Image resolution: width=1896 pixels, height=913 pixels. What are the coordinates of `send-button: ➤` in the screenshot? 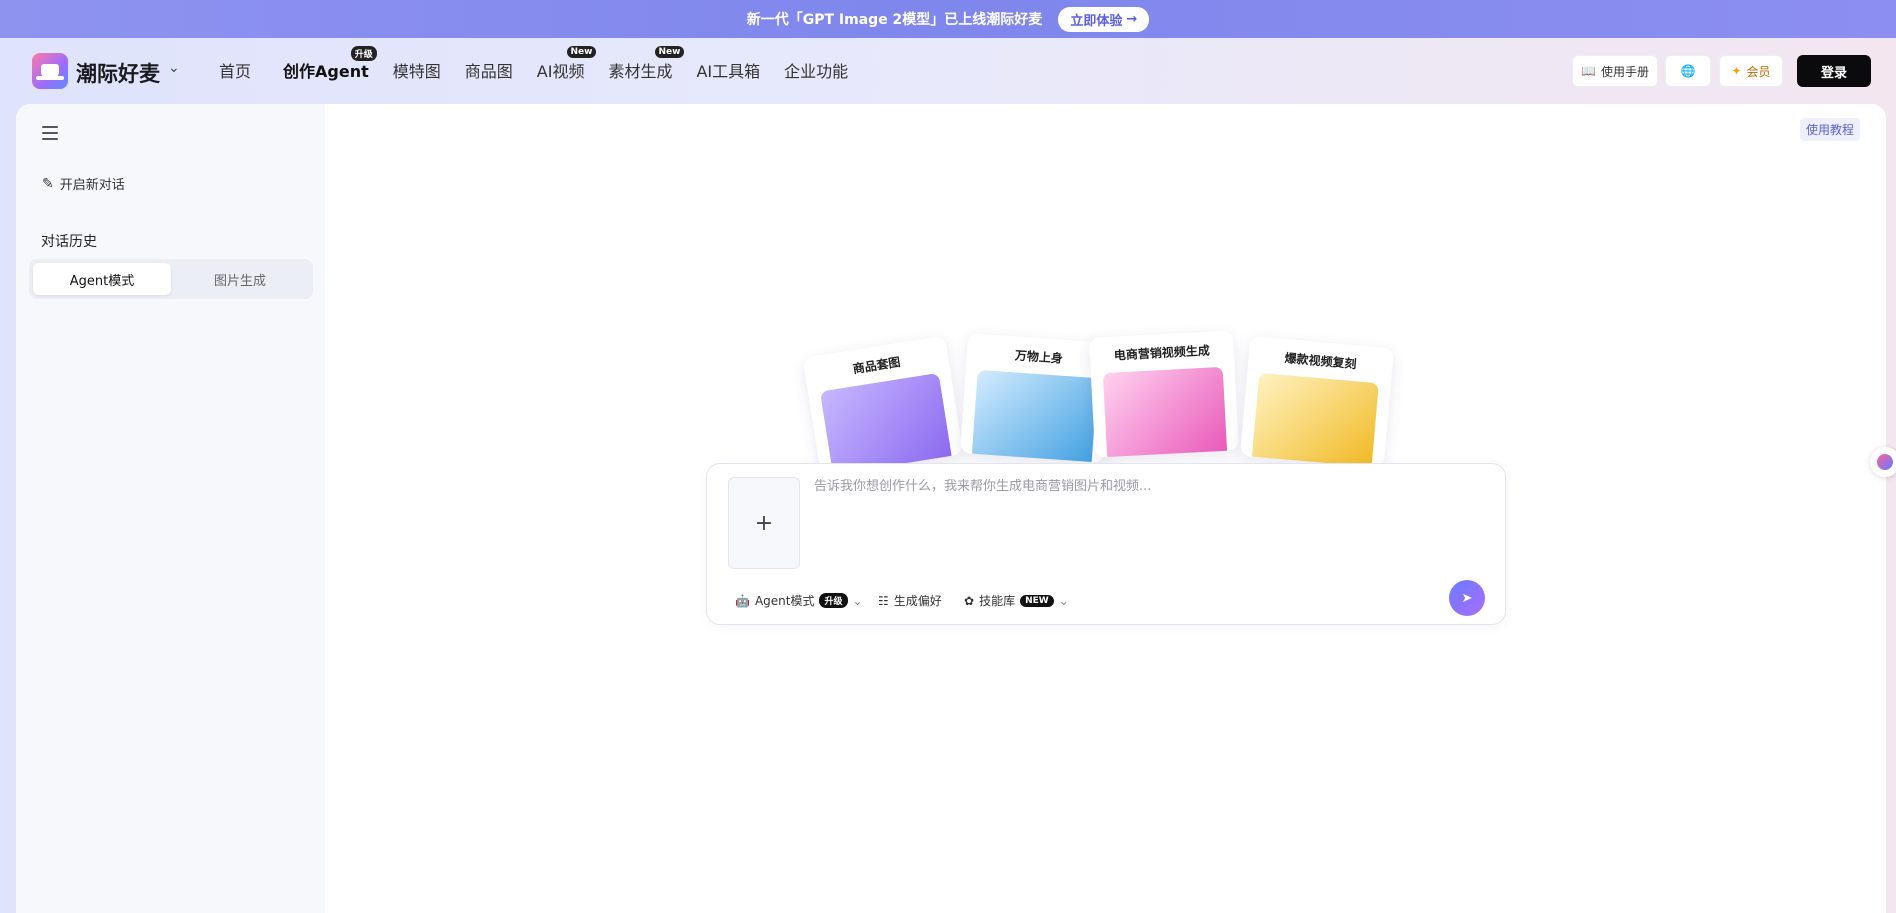 It's located at (1467, 598).